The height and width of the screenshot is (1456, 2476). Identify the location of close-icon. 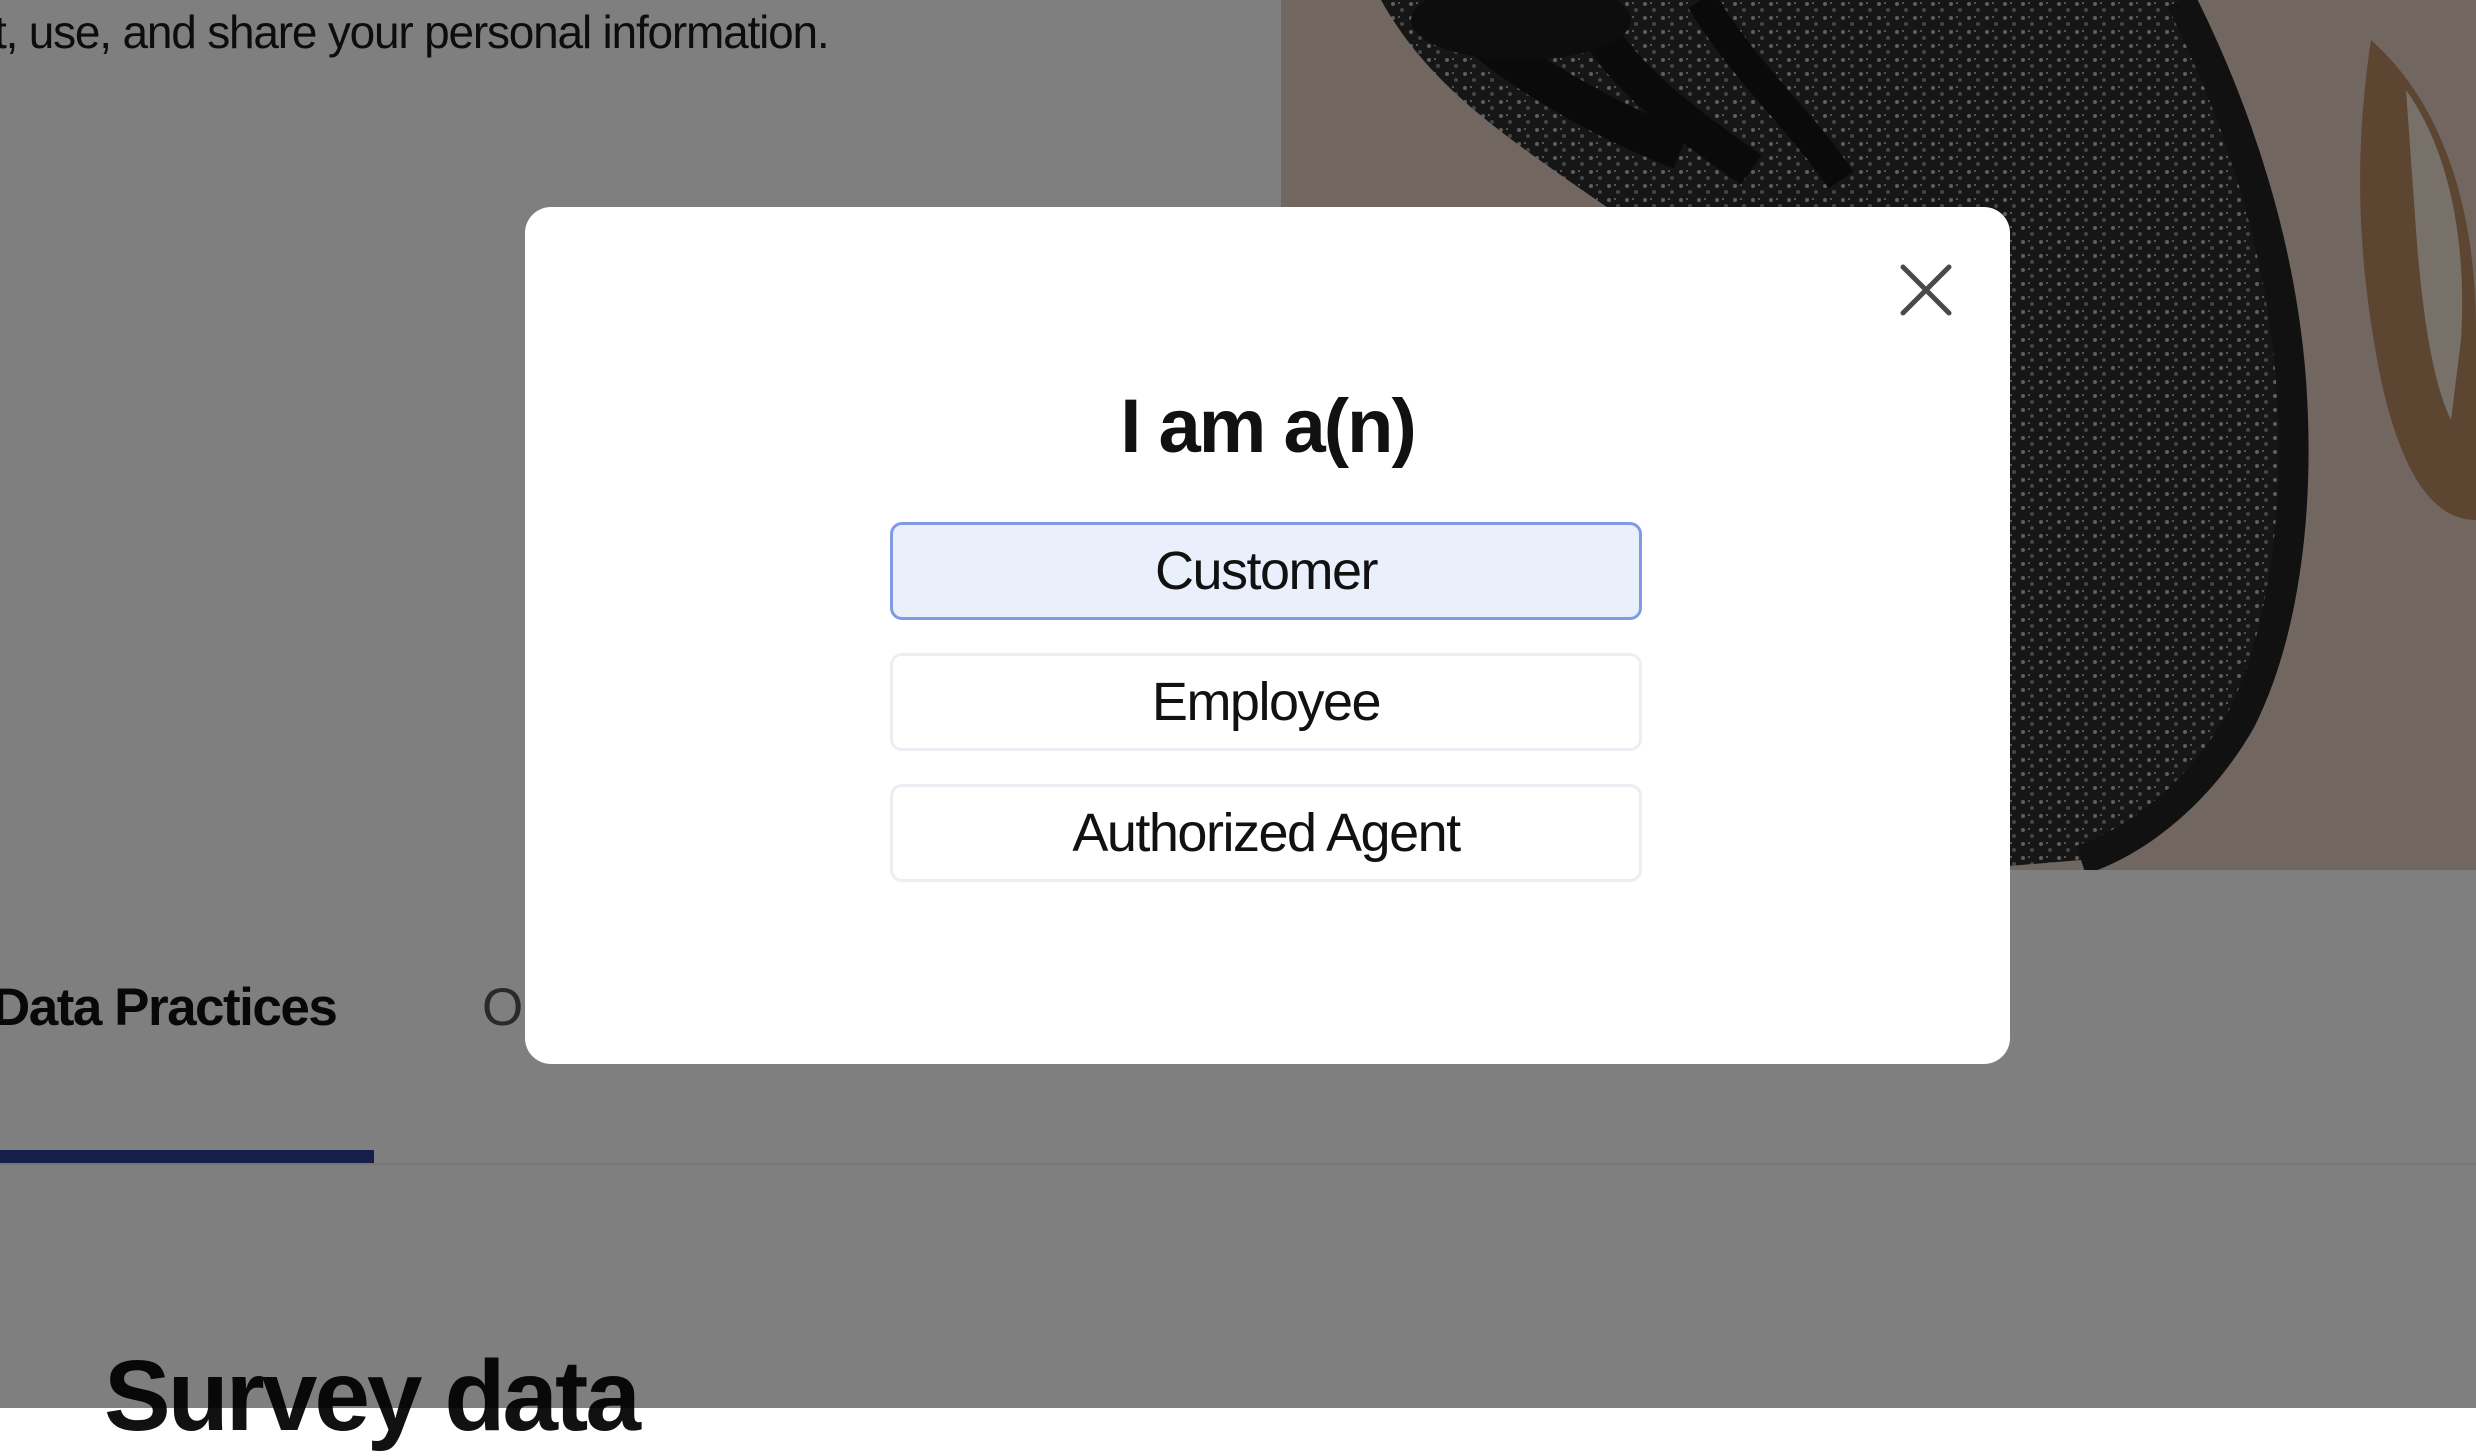
(1926, 290).